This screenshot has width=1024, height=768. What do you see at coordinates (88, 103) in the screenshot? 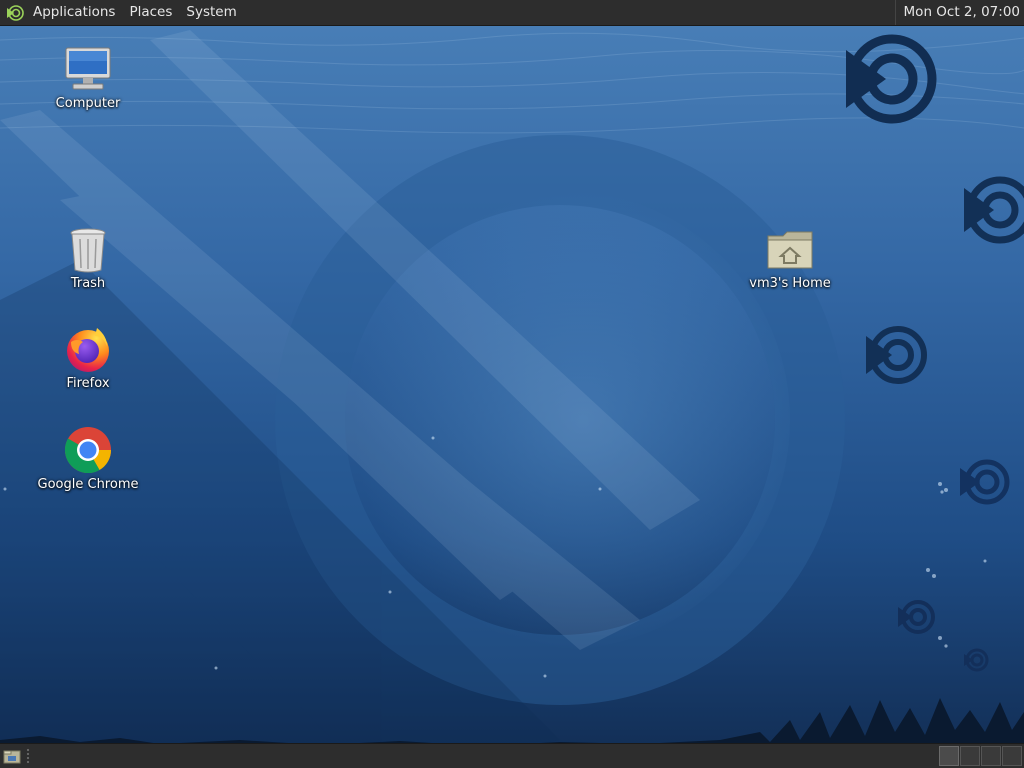
I see `desktop-icon-label: Computer` at bounding box center [88, 103].